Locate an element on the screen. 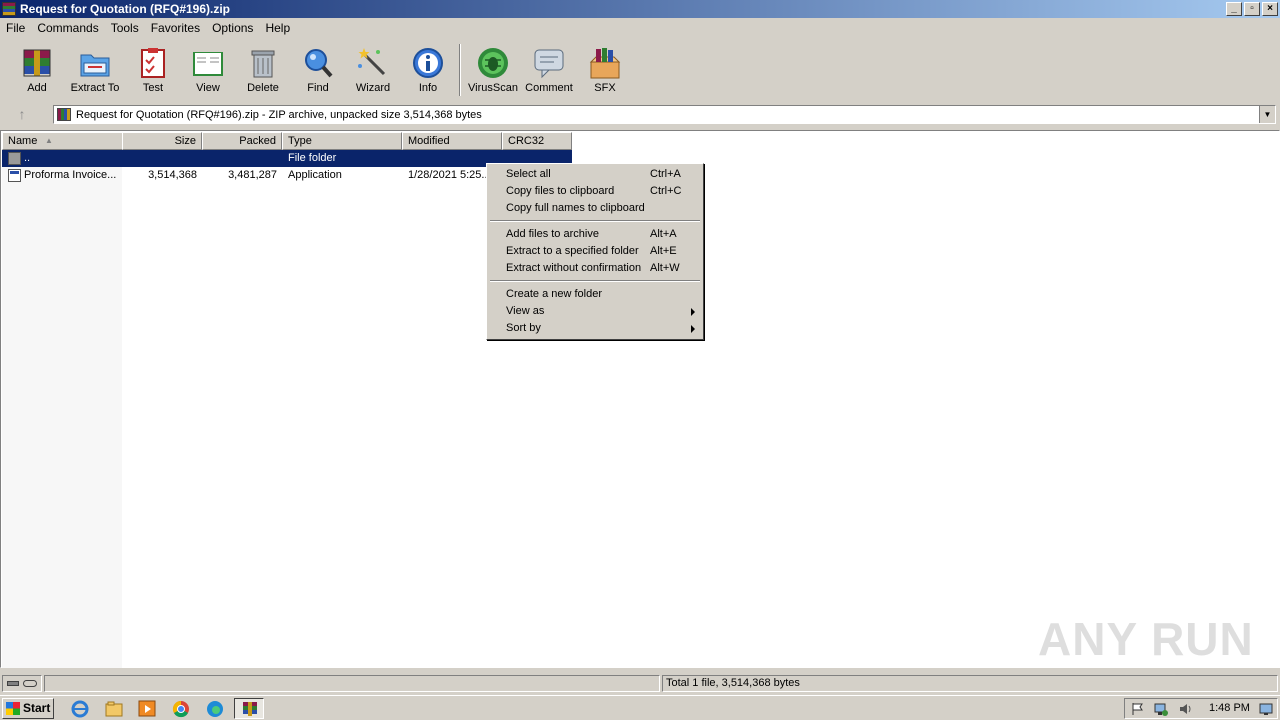 Image resolution: width=1280 pixels, height=720 pixels. menu-tools: Tools is located at coordinates (125, 28).